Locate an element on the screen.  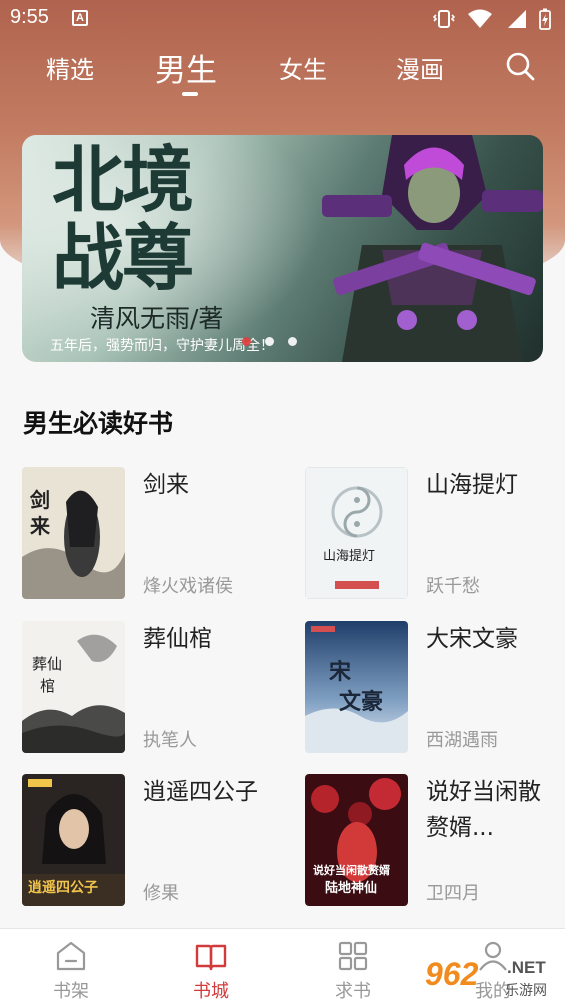
status-bar: 9:55 A is located at coordinates (282, 19).